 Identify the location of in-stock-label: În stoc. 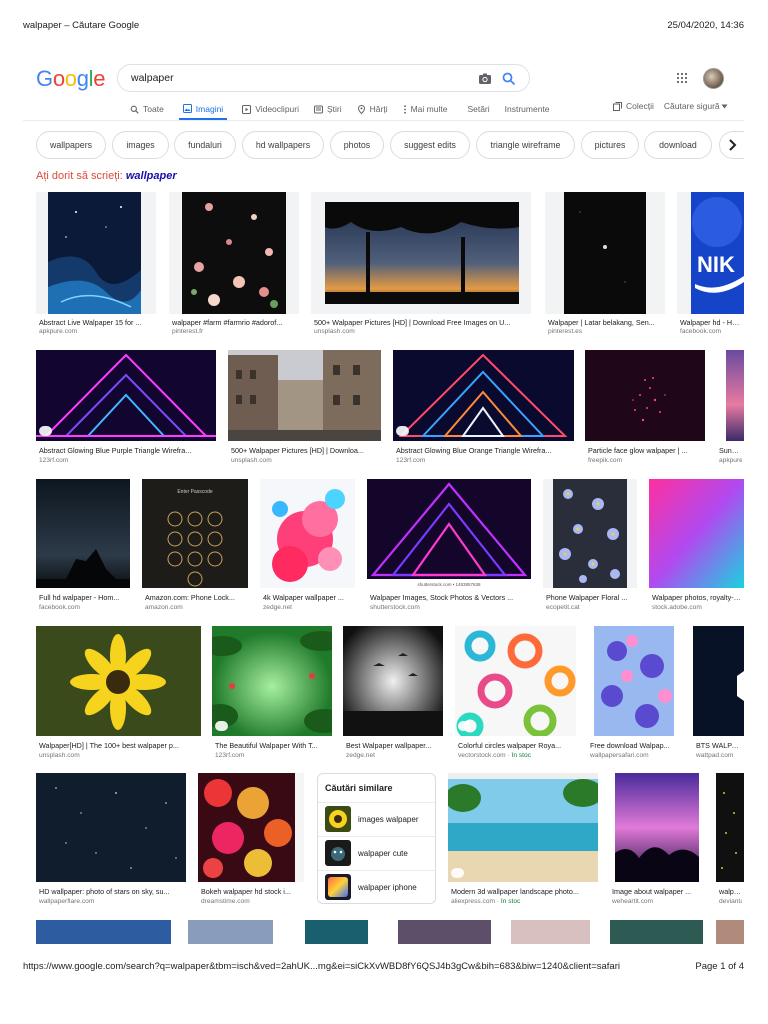
(510, 901).